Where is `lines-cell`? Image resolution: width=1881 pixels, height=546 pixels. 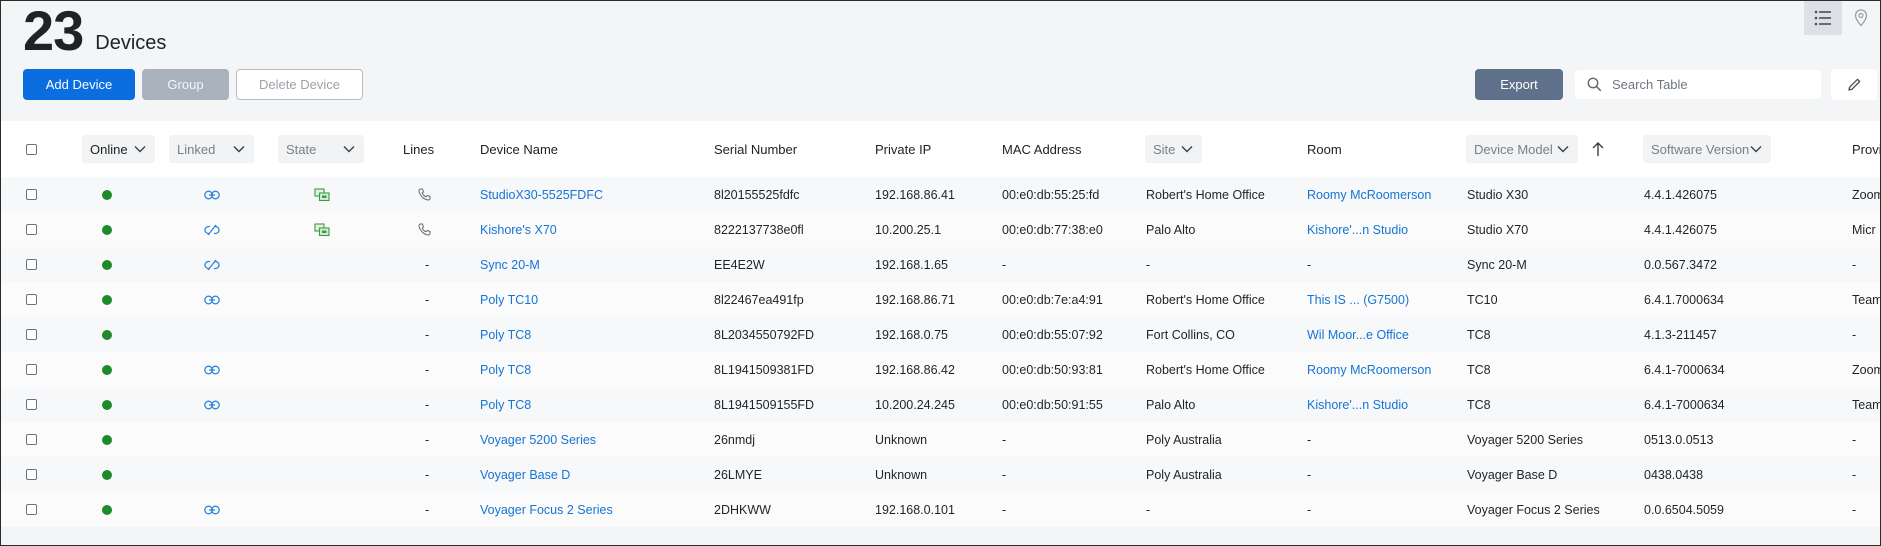 lines-cell is located at coordinates (424, 194).